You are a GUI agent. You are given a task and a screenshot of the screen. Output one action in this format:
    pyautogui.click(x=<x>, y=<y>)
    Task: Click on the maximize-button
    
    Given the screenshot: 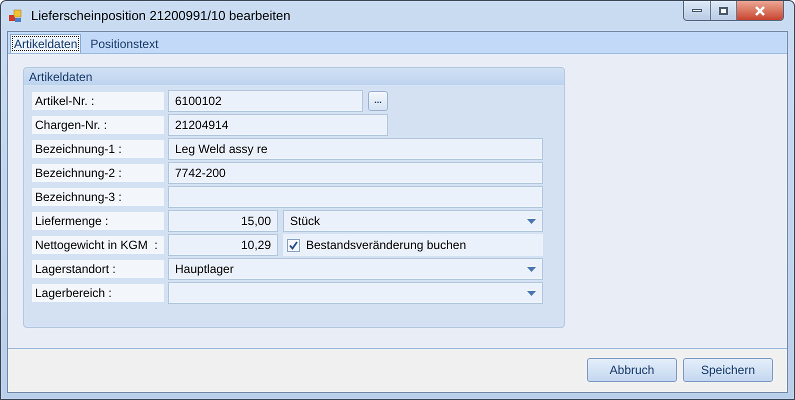 What is the action you would take?
    pyautogui.click(x=724, y=10)
    